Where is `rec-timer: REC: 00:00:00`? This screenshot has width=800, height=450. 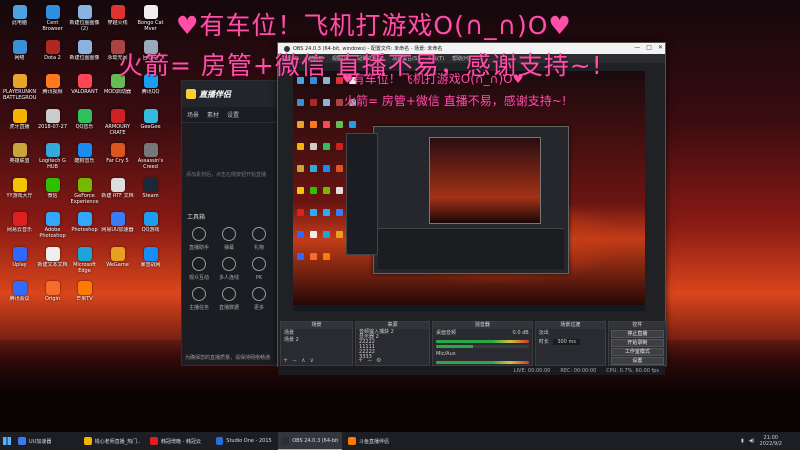
rec-timer: REC: 00:00:00 is located at coordinates (578, 370).